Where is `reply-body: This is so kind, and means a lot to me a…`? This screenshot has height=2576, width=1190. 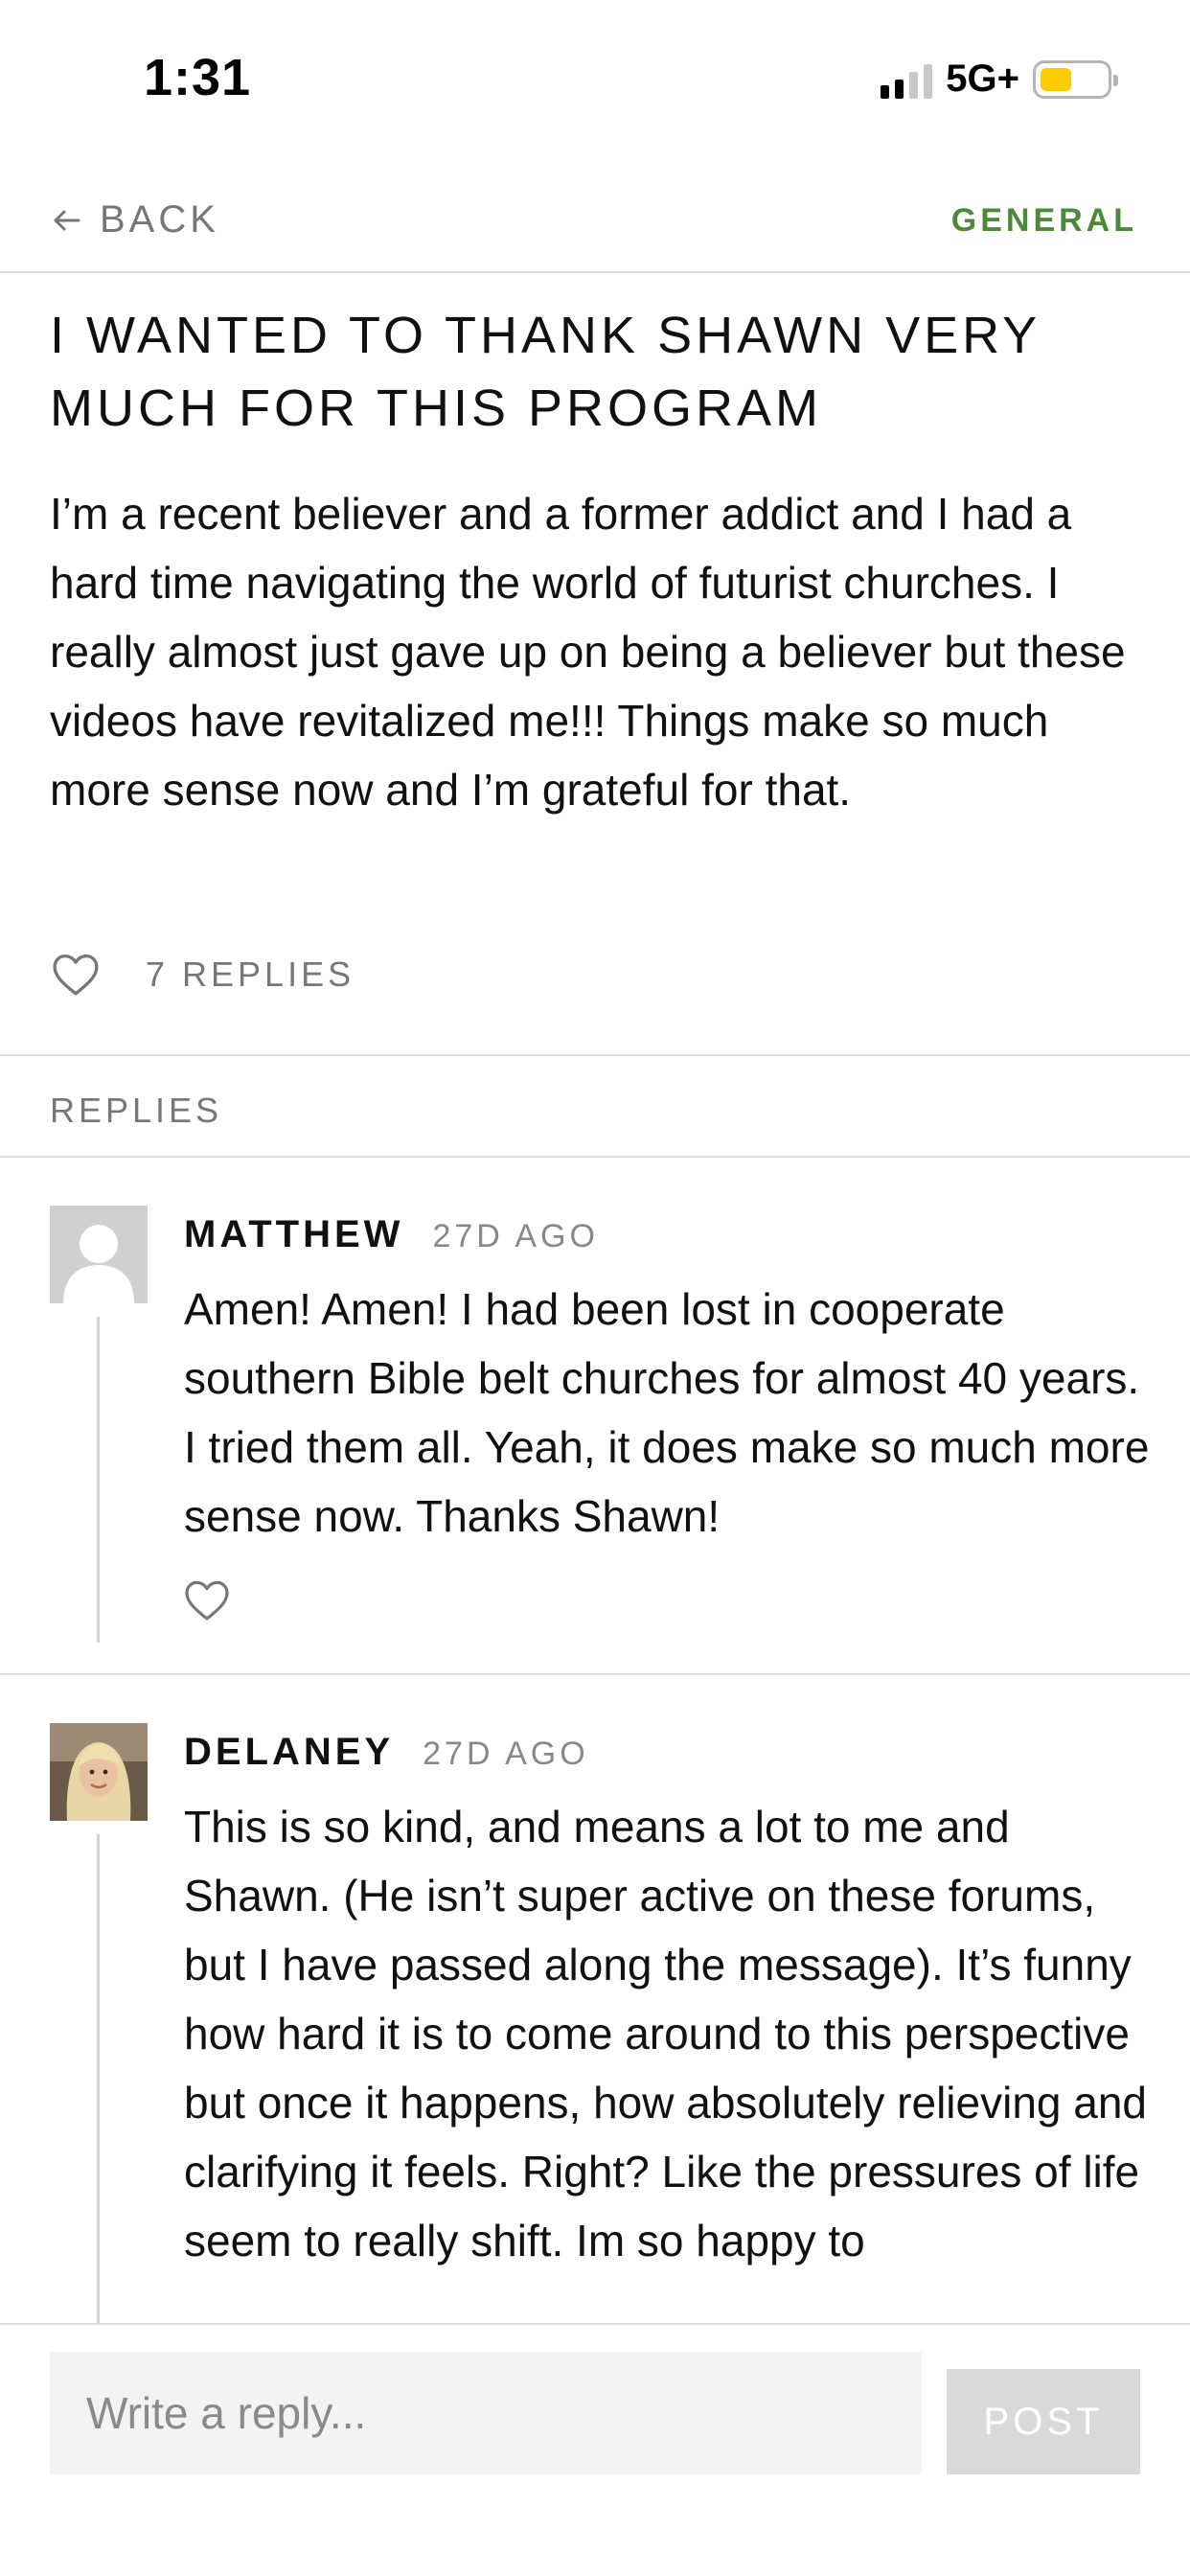
reply-body: This is so kind, and means a lot to me a… is located at coordinates (666, 2034).